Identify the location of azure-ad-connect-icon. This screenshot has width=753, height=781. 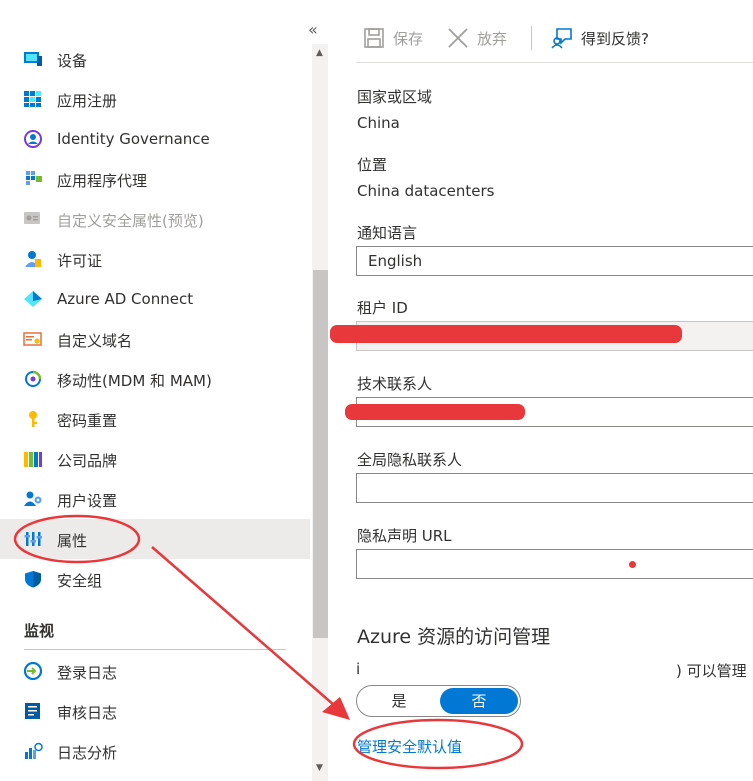
(33, 299).